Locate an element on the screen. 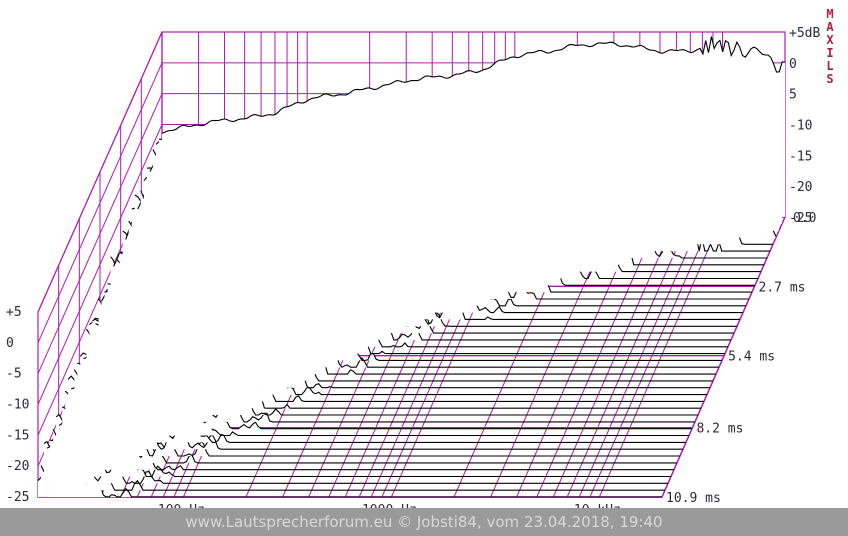 The height and width of the screenshot is (536, 848). time-tick-label: 5.4 ms is located at coordinates (751, 357).